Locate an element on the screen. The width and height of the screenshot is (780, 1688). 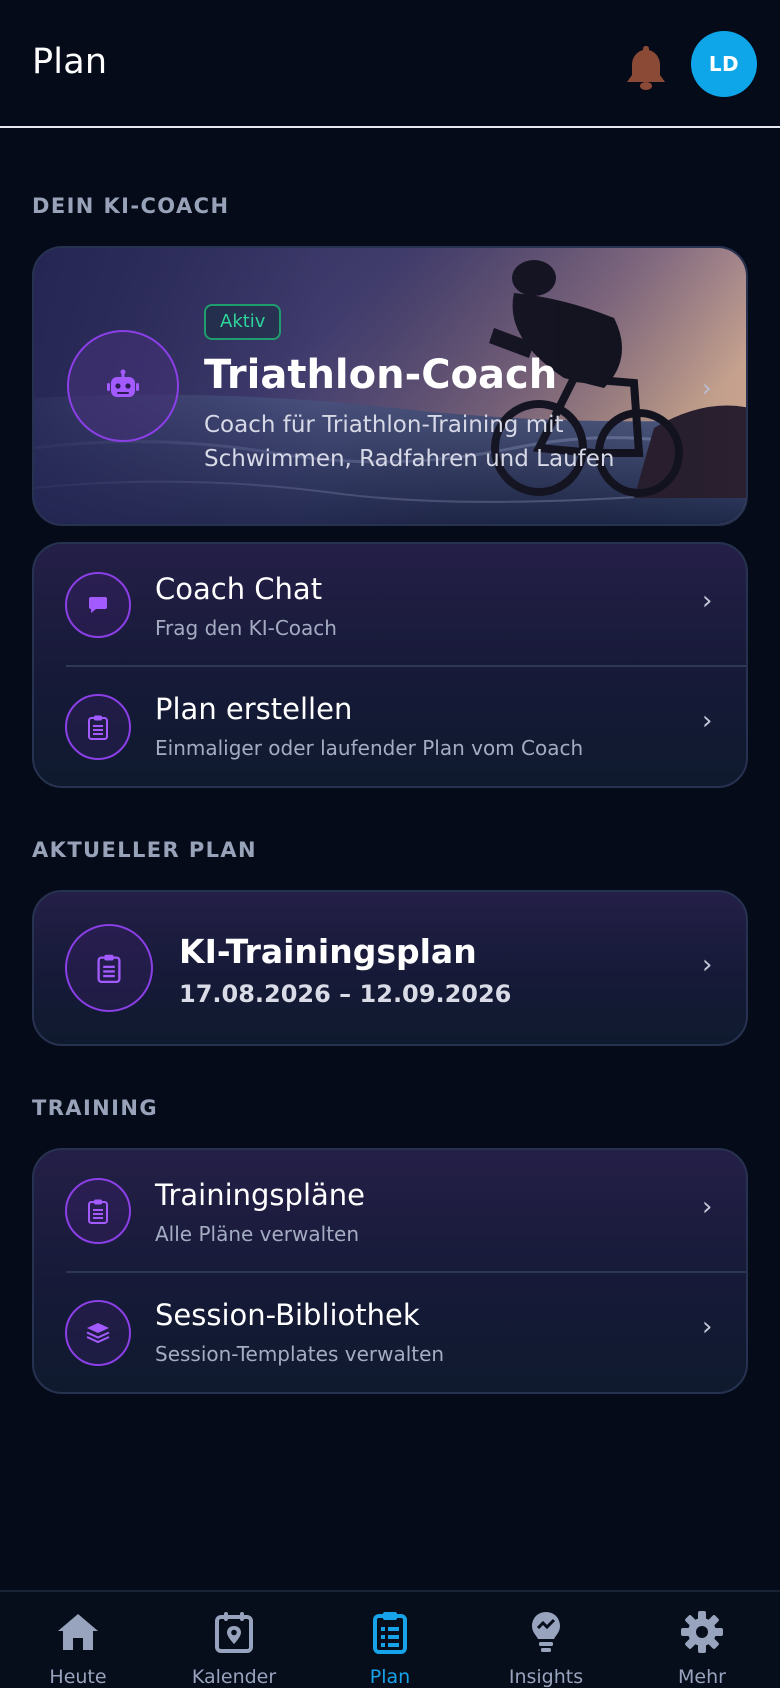
list-item-subtitle: Einmaliger oder laufender Plan vom Coach is located at coordinates (369, 748).